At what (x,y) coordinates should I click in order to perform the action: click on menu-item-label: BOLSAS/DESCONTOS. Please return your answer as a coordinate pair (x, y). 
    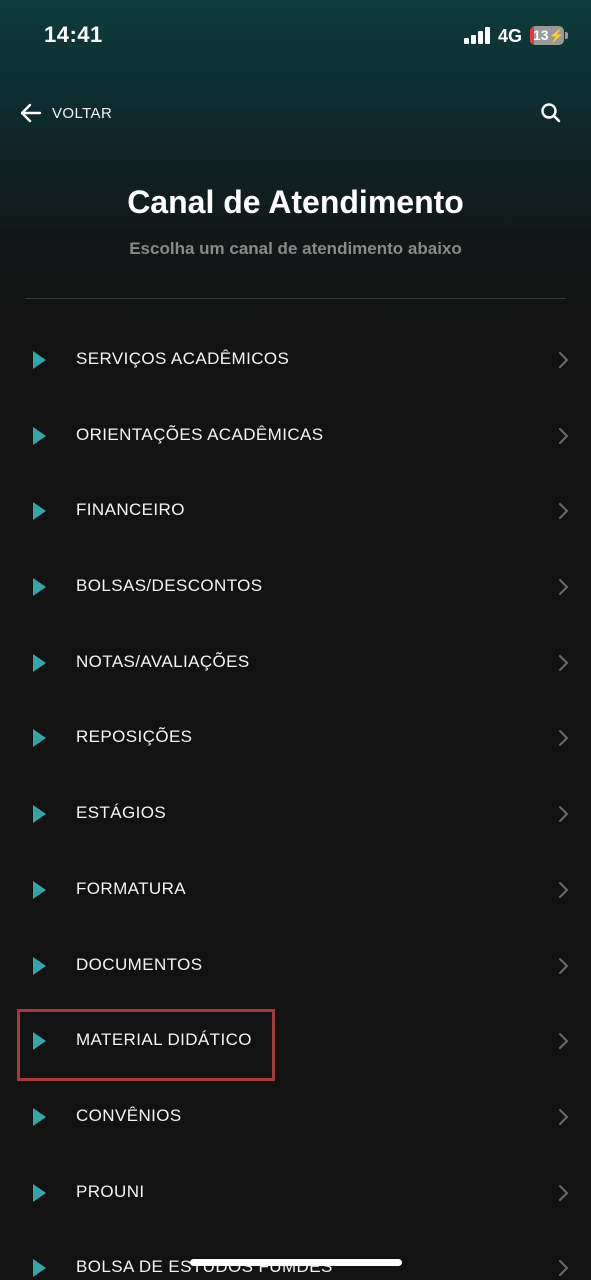
    Looking at the image, I should click on (169, 586).